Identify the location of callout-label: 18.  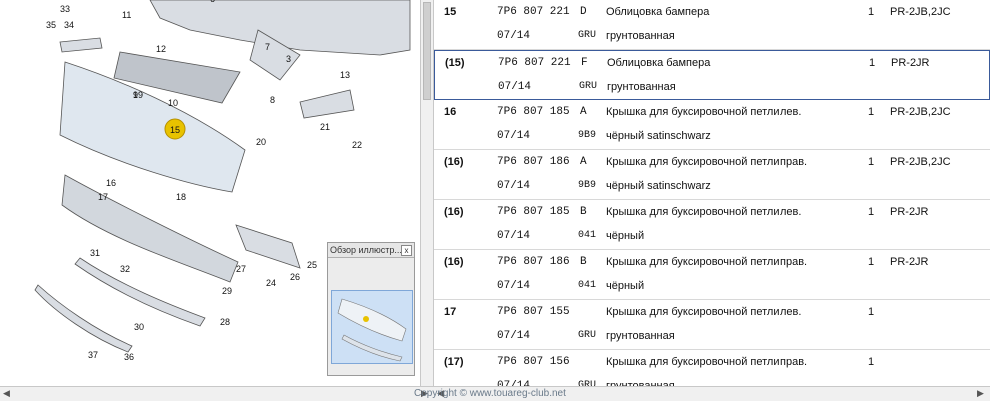
(181, 197).